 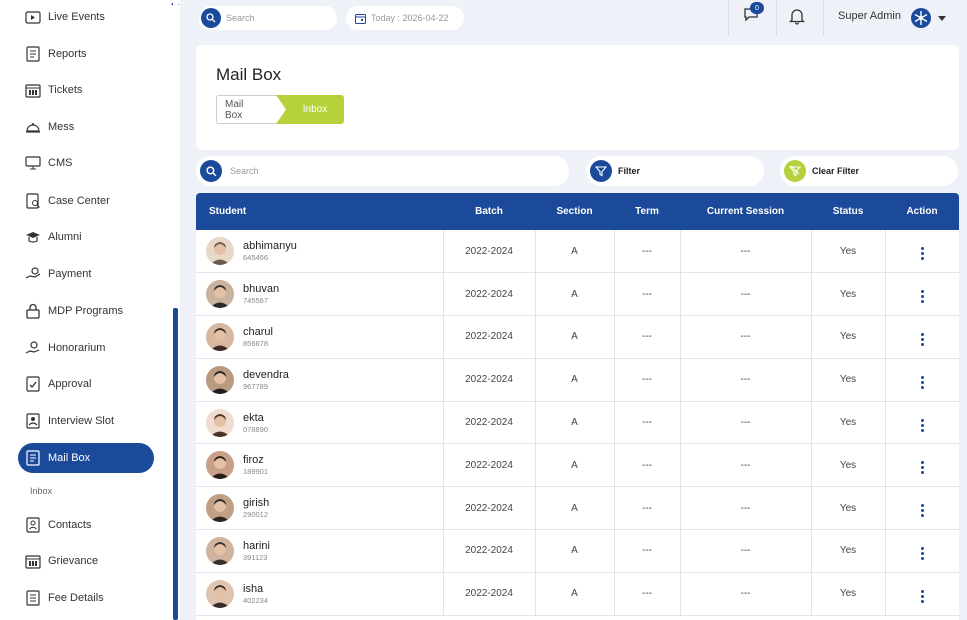 I want to click on global-search-input: Search, so click(x=240, y=18).